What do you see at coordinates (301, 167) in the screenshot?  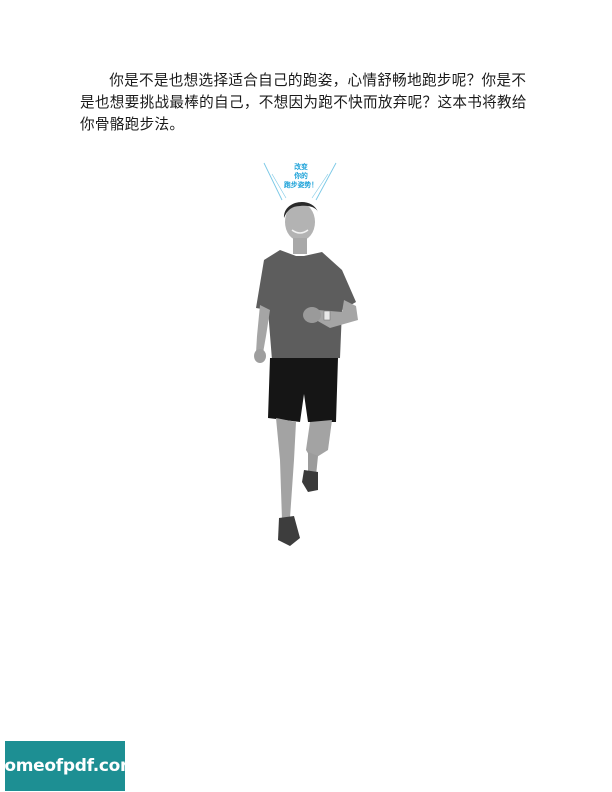 I see `callout-line: 改变` at bounding box center [301, 167].